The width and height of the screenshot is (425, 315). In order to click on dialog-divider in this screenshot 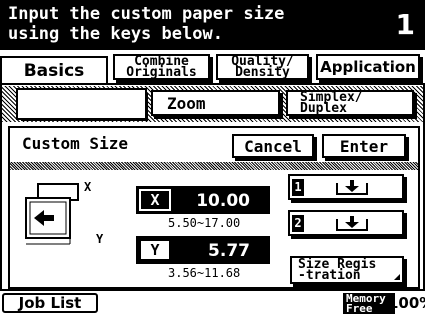, I will do `click(214, 166)`.